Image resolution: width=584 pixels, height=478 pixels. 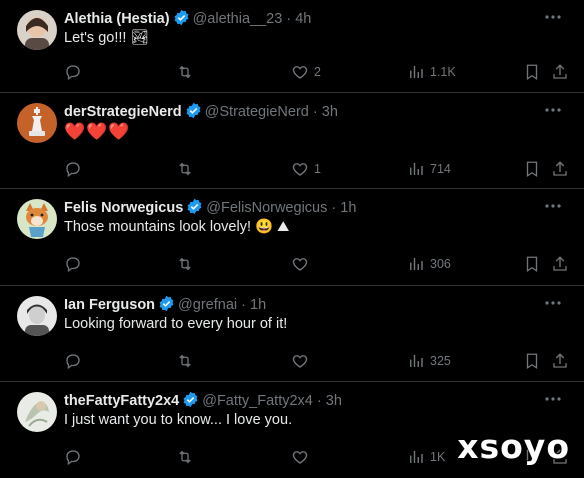 What do you see at coordinates (257, 112) in the screenshot?
I see `handle: @StrategieNerd` at bounding box center [257, 112].